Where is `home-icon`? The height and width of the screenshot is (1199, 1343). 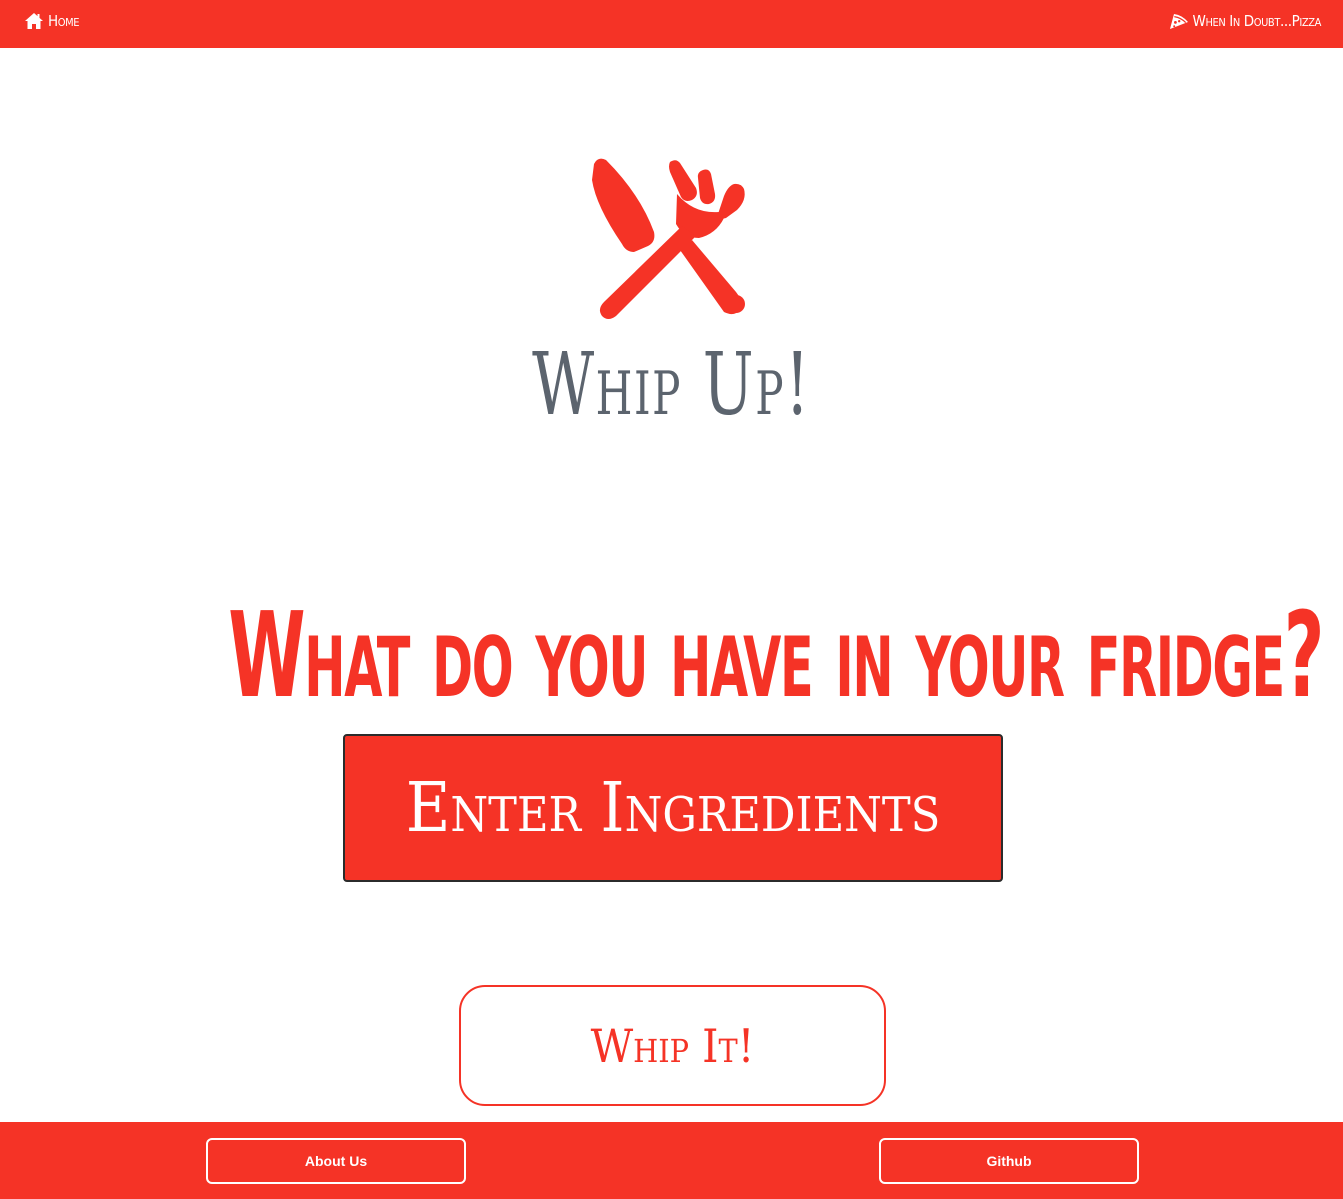
home-icon is located at coordinates (34, 21).